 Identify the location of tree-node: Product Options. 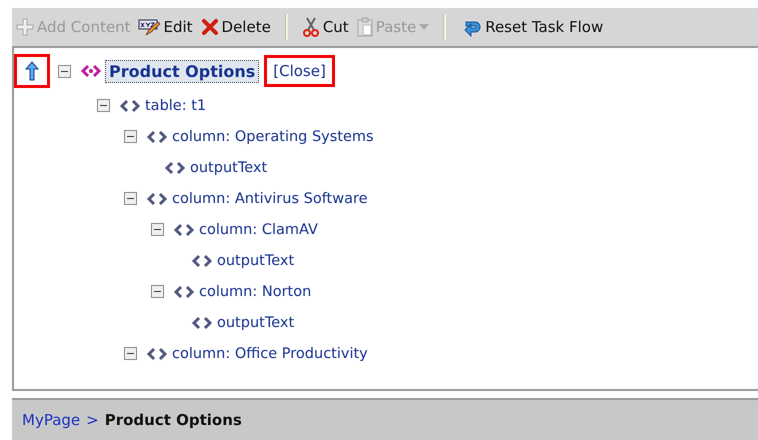
(182, 71).